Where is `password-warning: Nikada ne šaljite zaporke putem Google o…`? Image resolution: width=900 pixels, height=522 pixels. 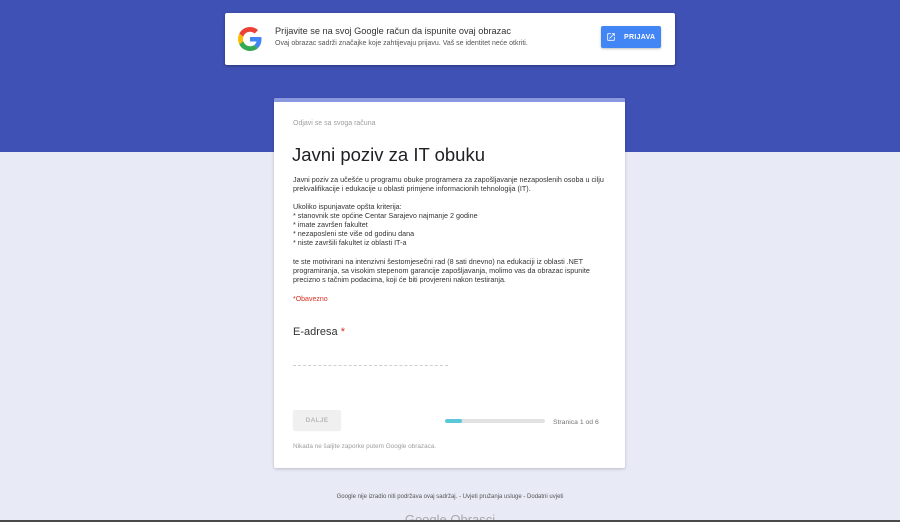
password-warning: Nikada ne šaljite zaporke putem Google o… is located at coordinates (365, 446).